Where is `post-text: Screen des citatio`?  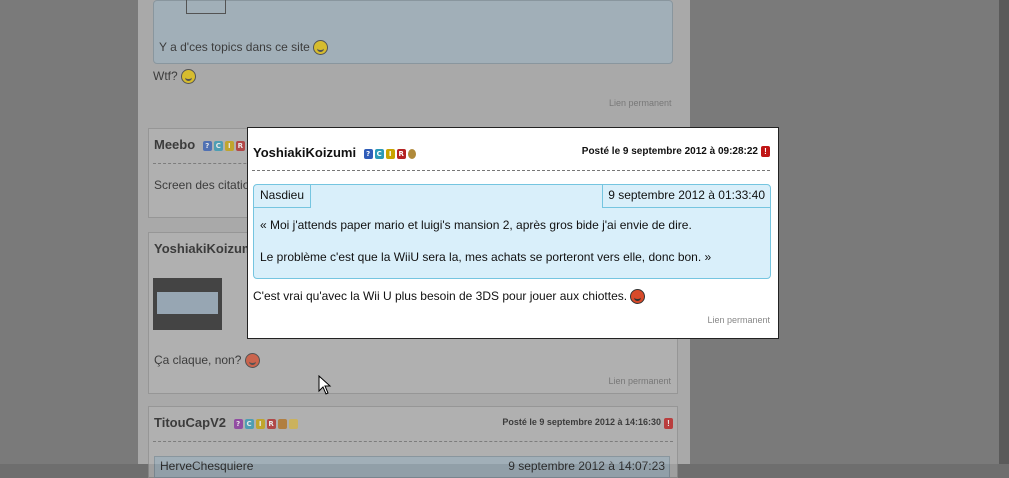 post-text: Screen des citatio is located at coordinates (202, 185).